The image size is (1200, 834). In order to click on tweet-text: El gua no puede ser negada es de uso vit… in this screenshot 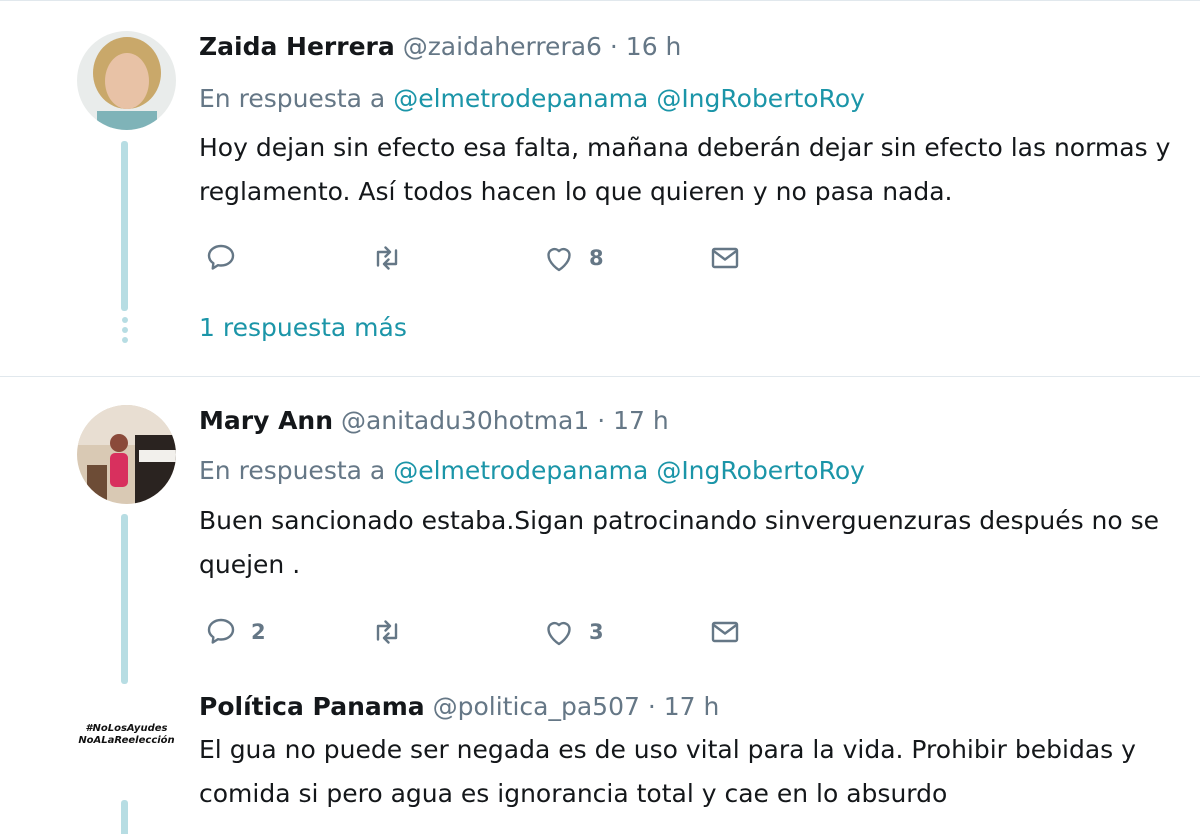, I will do `click(696, 772)`.